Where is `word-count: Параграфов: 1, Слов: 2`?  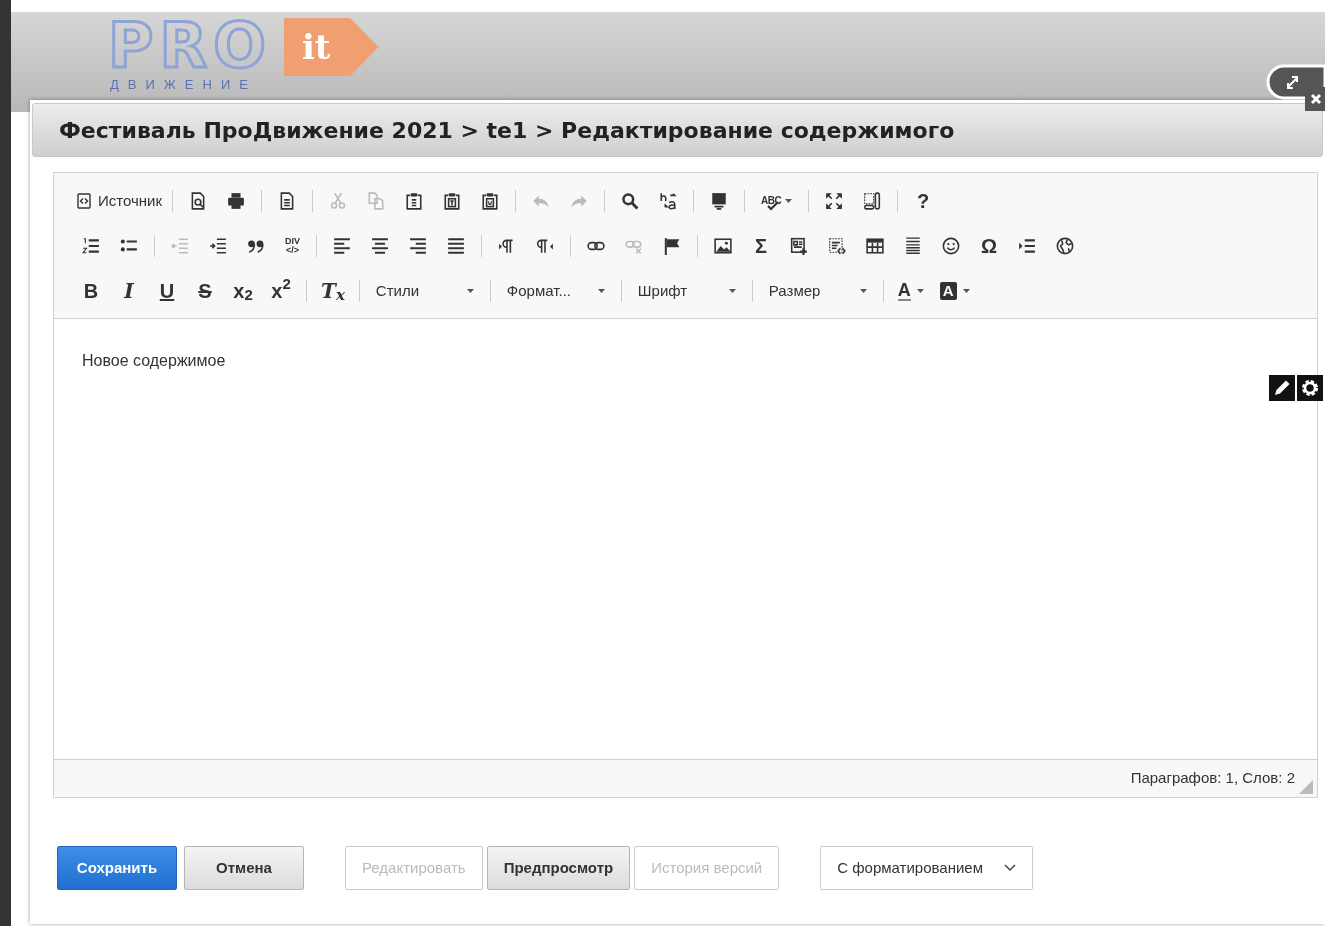 word-count: Параграфов: 1, Слов: 2 is located at coordinates (1212, 778).